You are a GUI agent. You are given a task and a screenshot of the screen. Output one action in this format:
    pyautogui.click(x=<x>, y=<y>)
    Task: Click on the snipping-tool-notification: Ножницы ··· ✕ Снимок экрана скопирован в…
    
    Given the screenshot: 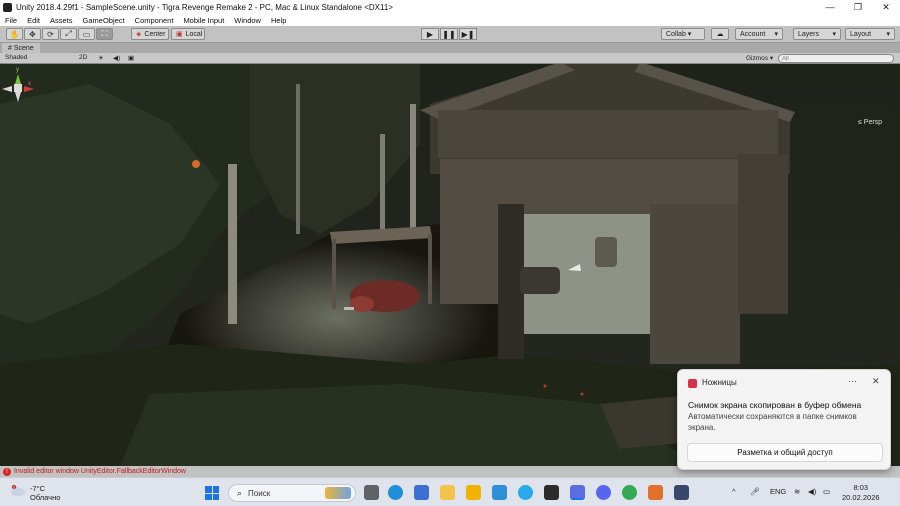 What is the action you would take?
    pyautogui.click(x=784, y=419)
    